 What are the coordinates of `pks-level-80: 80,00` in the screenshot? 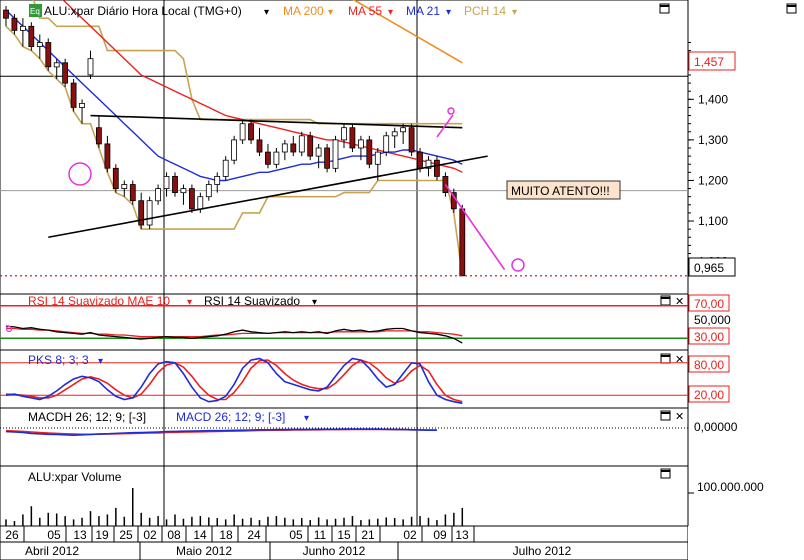 It's located at (709, 364).